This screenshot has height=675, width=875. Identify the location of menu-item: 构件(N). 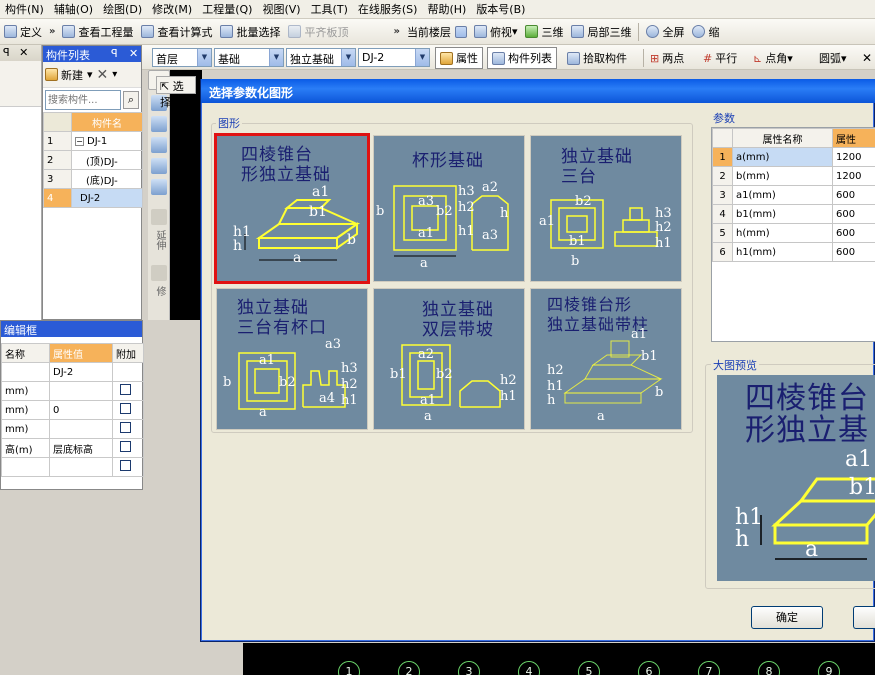
(24, 9).